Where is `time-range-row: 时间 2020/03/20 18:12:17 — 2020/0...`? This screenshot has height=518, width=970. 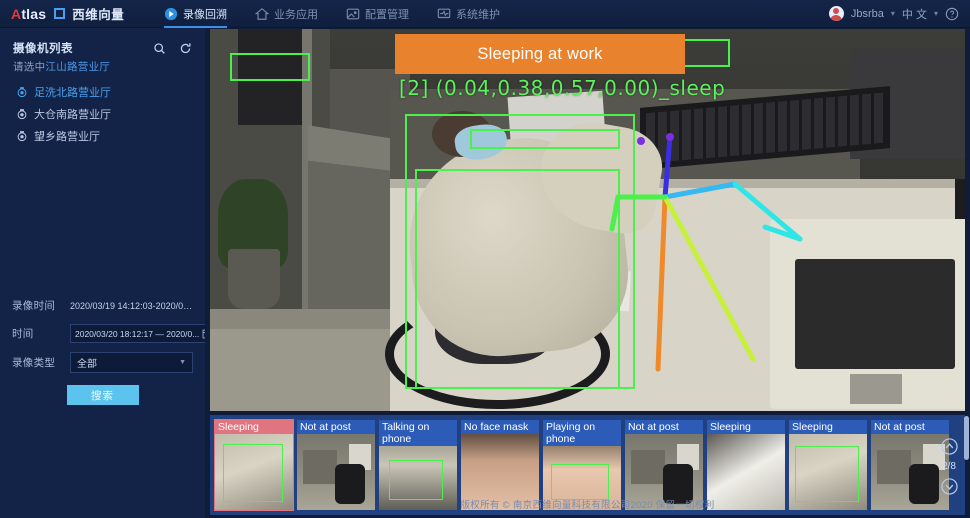 time-range-row: 时间 2020/03/20 18:12:17 — 2020/0... is located at coordinates (115, 333).